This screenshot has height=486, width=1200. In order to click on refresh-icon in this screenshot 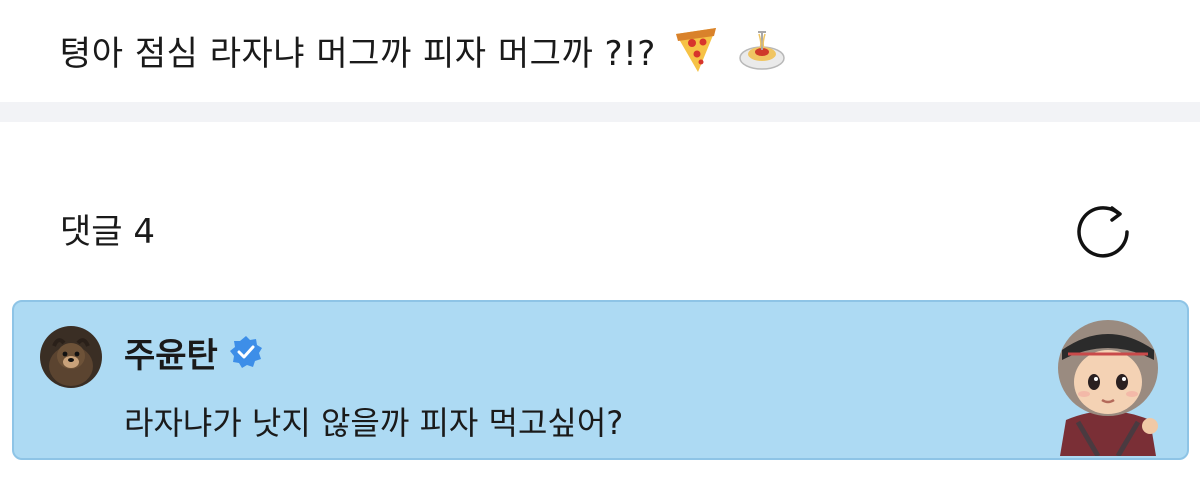, I will do `click(1104, 231)`.